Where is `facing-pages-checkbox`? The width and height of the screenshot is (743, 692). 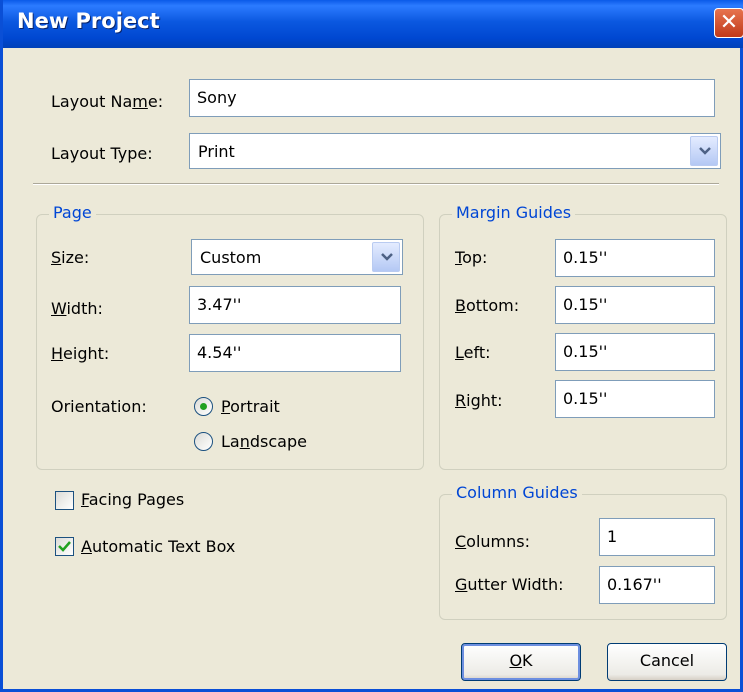 facing-pages-checkbox is located at coordinates (64, 500).